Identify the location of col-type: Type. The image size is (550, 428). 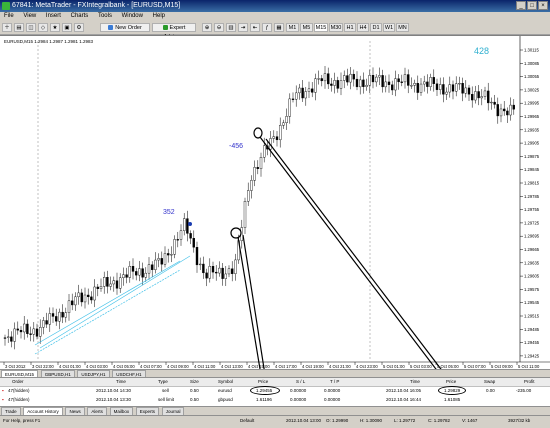
(163, 381).